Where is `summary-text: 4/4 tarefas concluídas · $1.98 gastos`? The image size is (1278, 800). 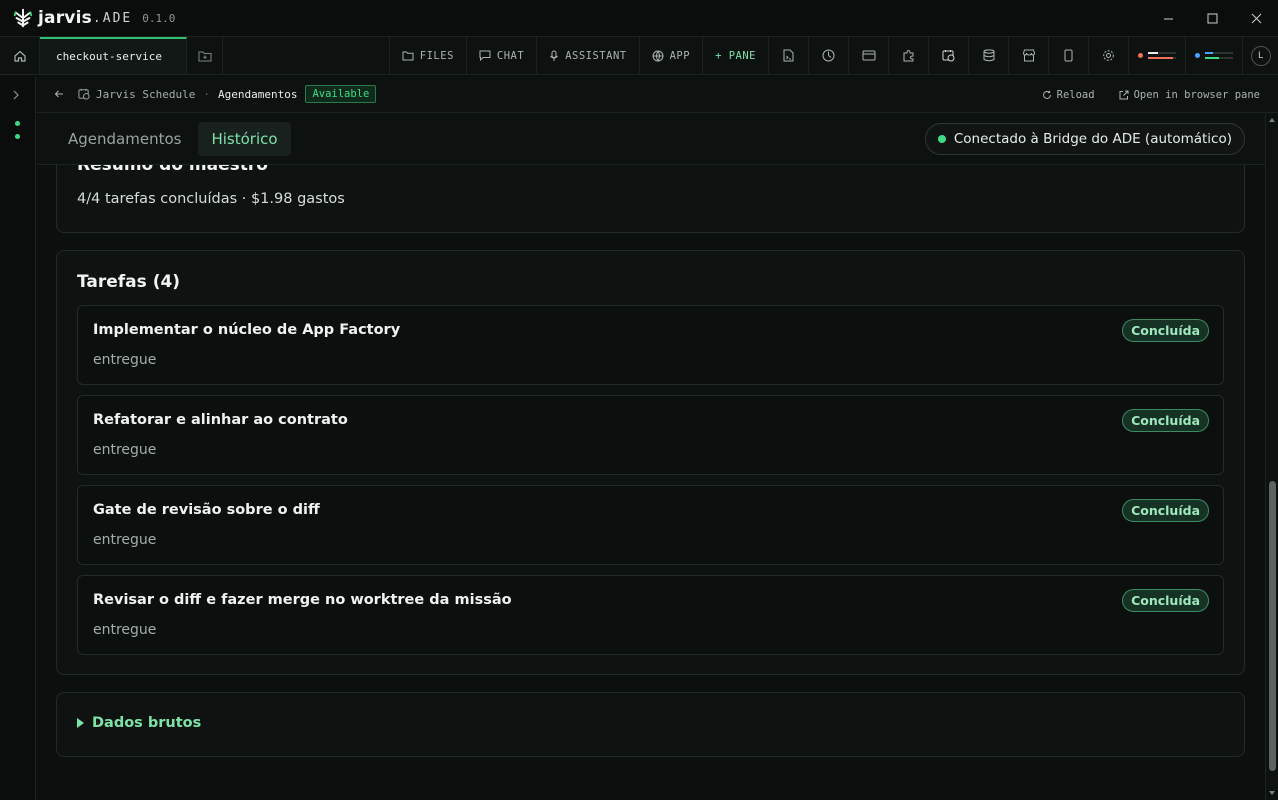 summary-text: 4/4 tarefas concluídas · $1.98 gastos is located at coordinates (211, 199).